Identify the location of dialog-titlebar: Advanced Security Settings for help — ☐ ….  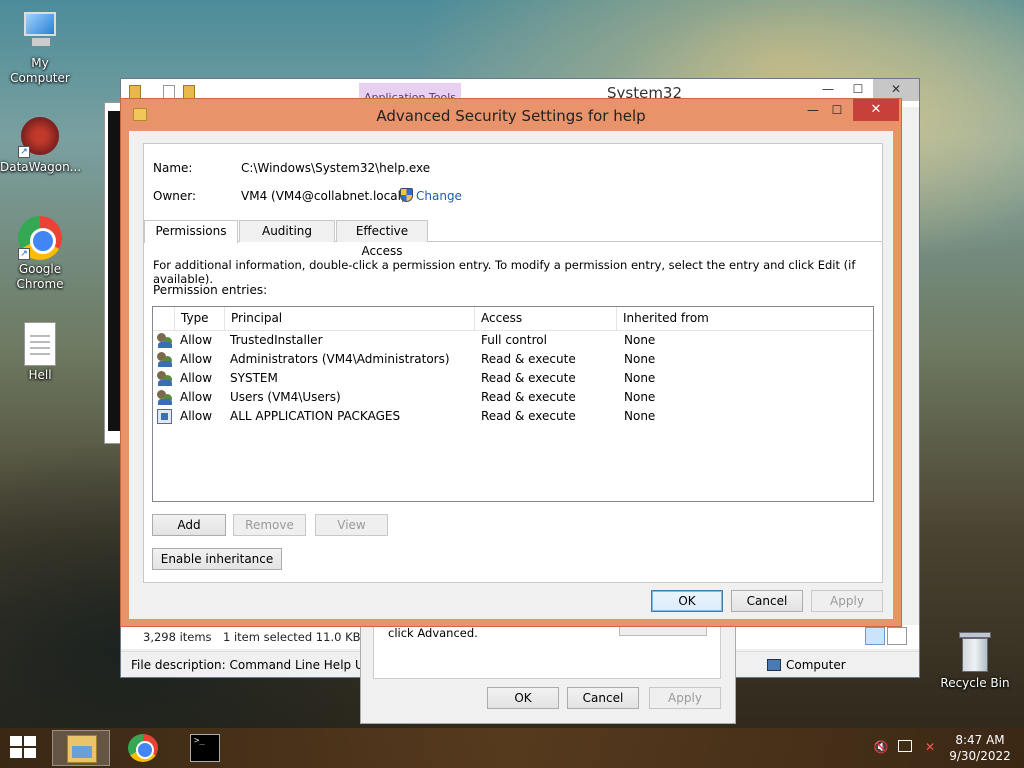
(511, 115).